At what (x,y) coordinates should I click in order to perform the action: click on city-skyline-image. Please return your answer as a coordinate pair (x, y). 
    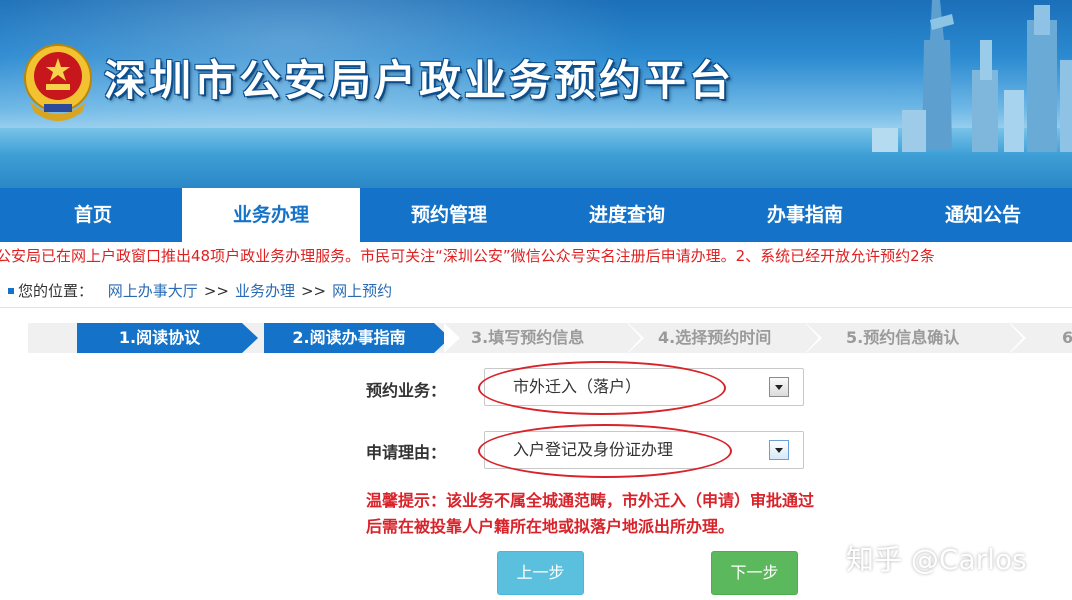
    Looking at the image, I should click on (972, 76).